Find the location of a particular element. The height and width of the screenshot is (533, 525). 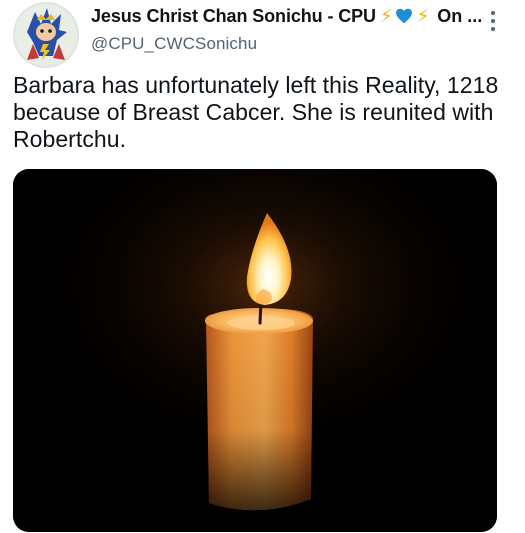

blue-heart-icon is located at coordinates (404, 16).